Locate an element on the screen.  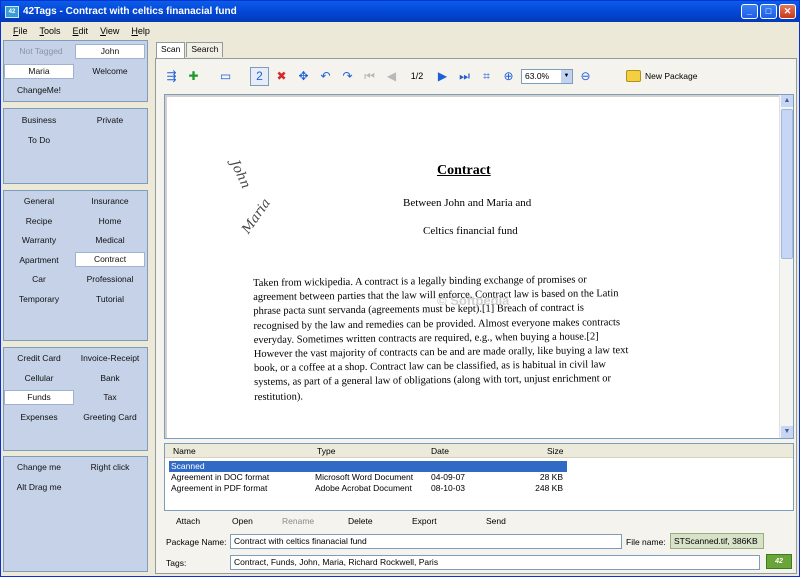
next-page-icon: ▶ is located at coordinates (442, 76).